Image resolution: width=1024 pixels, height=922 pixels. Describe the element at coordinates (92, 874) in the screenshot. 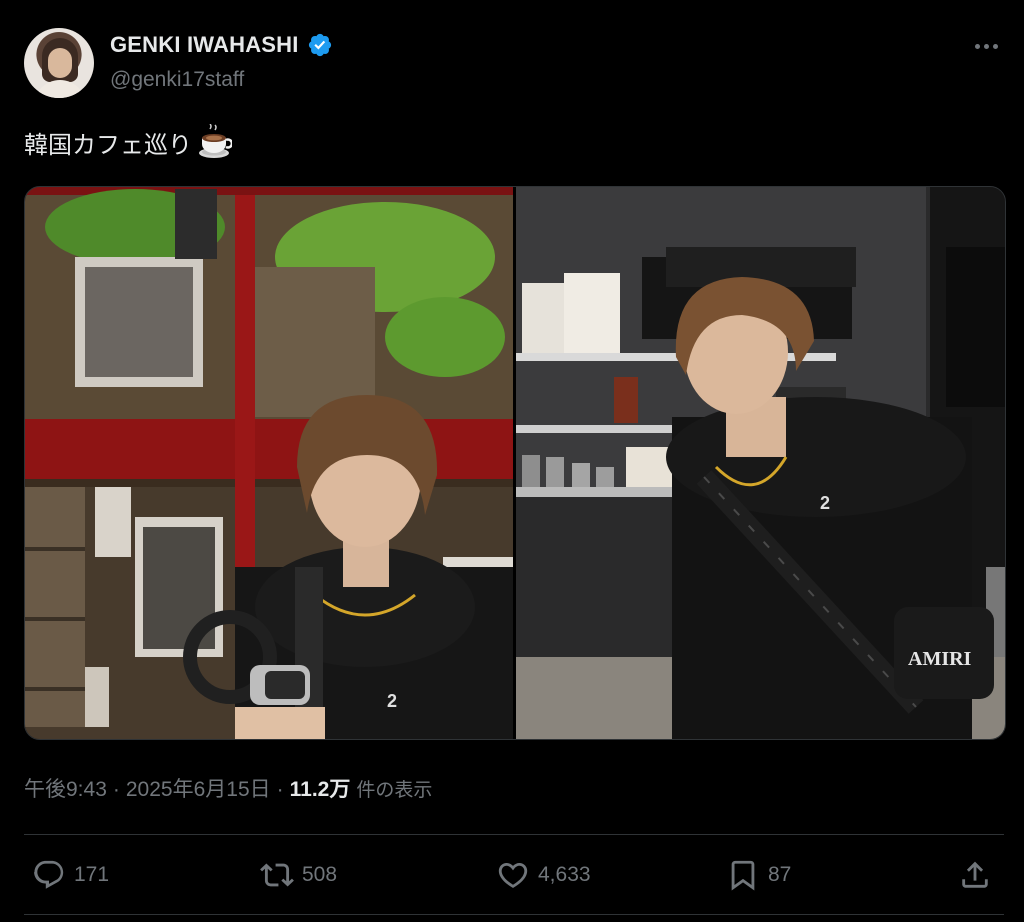

I see `reply-count: 171` at that location.